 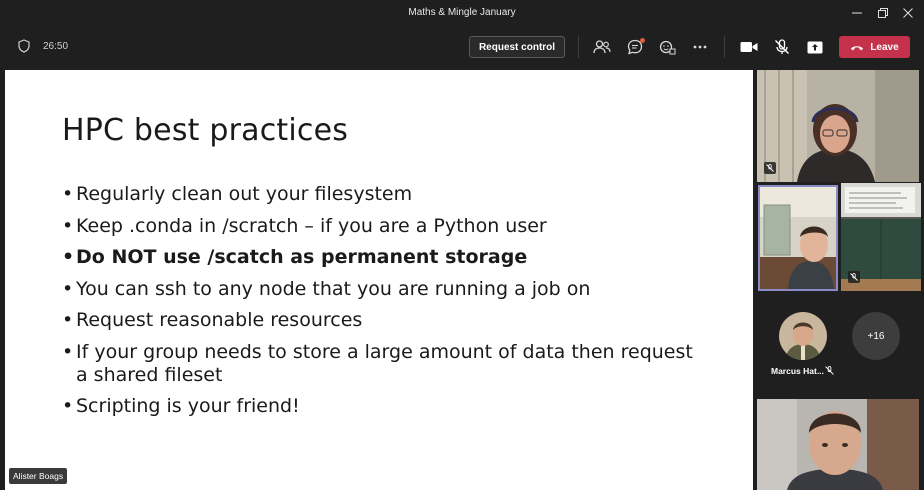 What do you see at coordinates (382, 406) in the screenshot?
I see `slide-bullet: Scripting is your friend!` at bounding box center [382, 406].